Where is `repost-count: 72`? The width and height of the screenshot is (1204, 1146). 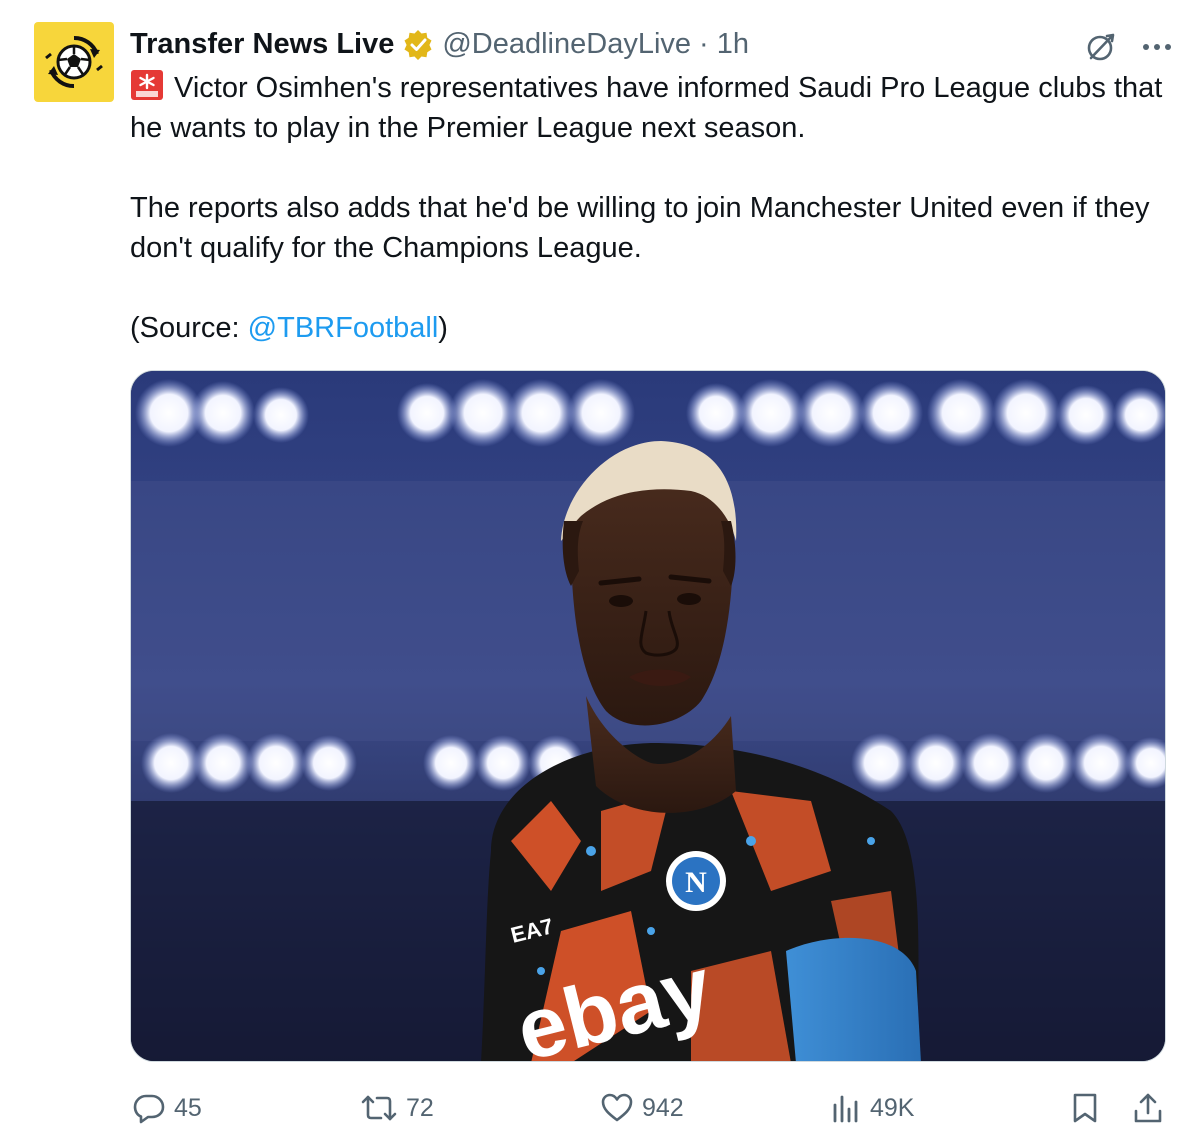
repost-count: 72 is located at coordinates (420, 1107).